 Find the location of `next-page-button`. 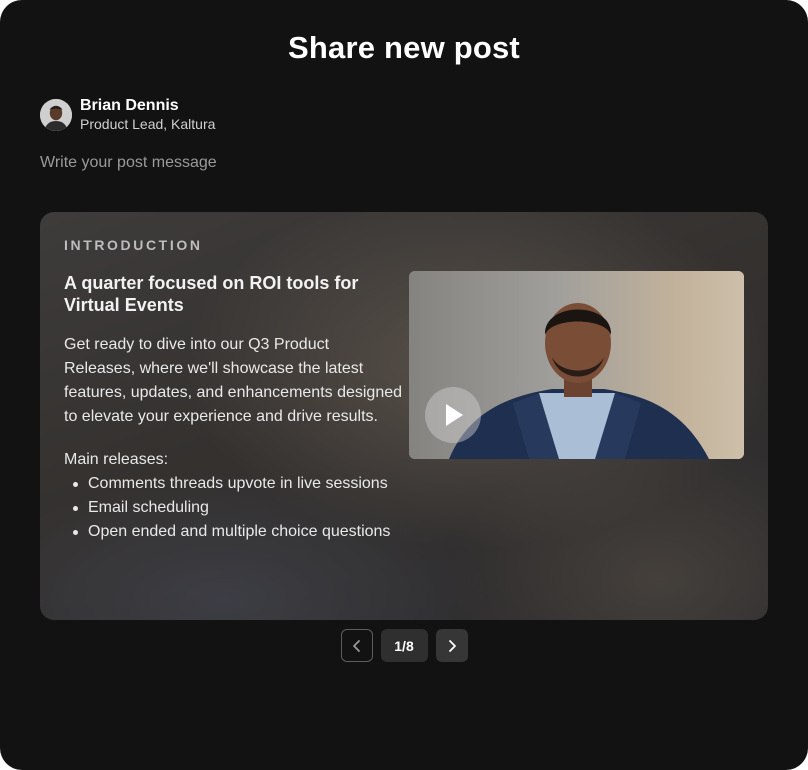

next-page-button is located at coordinates (451, 645).